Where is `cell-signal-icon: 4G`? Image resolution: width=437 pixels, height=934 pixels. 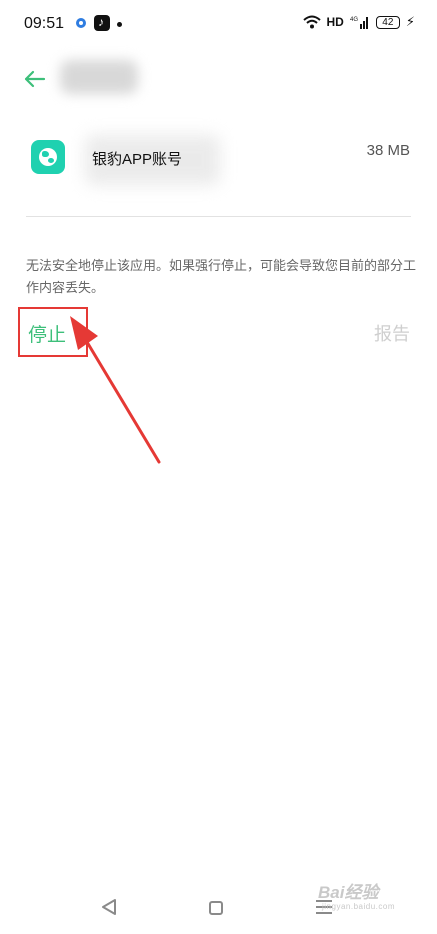 cell-signal-icon: 4G is located at coordinates (360, 22).